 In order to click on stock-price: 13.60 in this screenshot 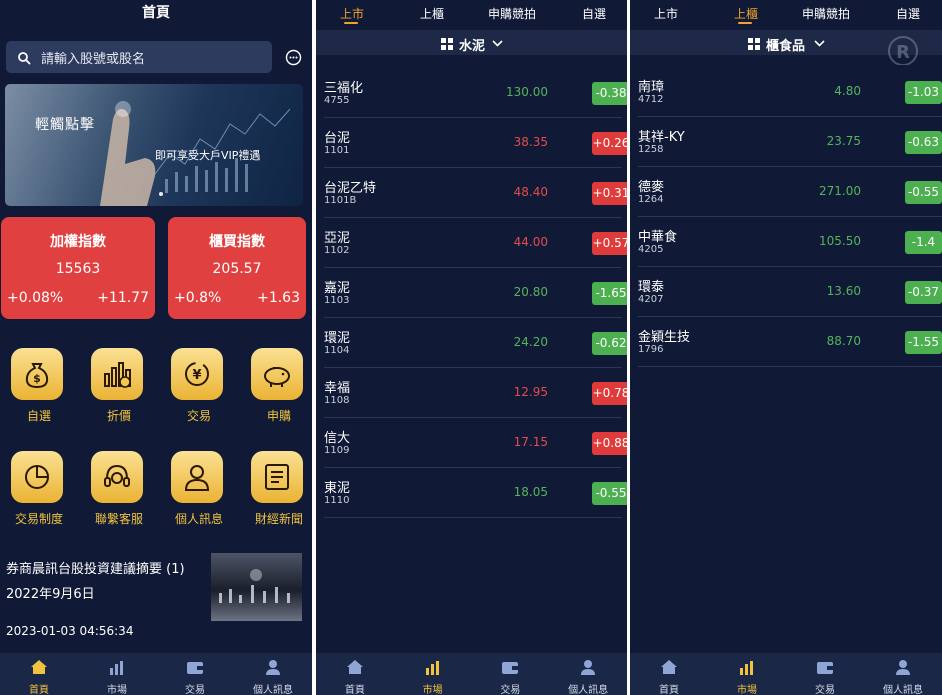, I will do `click(843, 291)`.